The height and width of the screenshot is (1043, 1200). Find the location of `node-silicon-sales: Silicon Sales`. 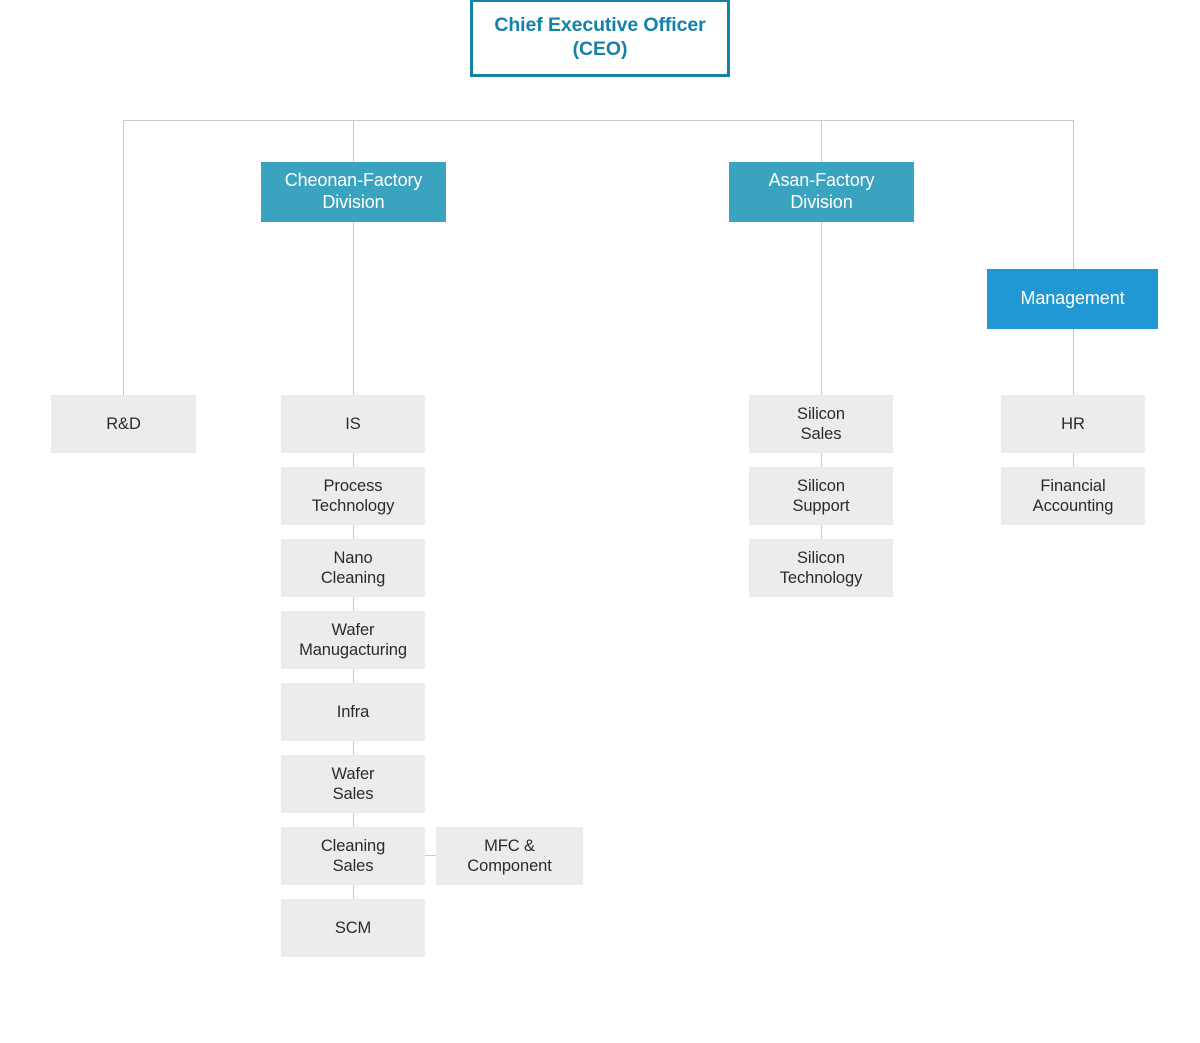

node-silicon-sales: Silicon Sales is located at coordinates (821, 424).